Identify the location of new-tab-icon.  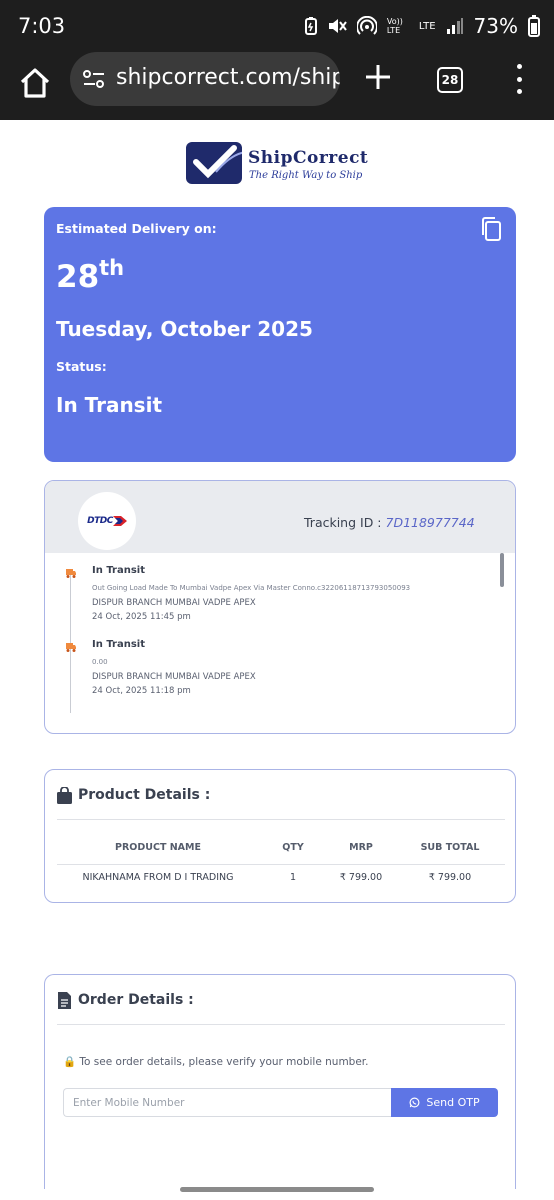
(378, 77).